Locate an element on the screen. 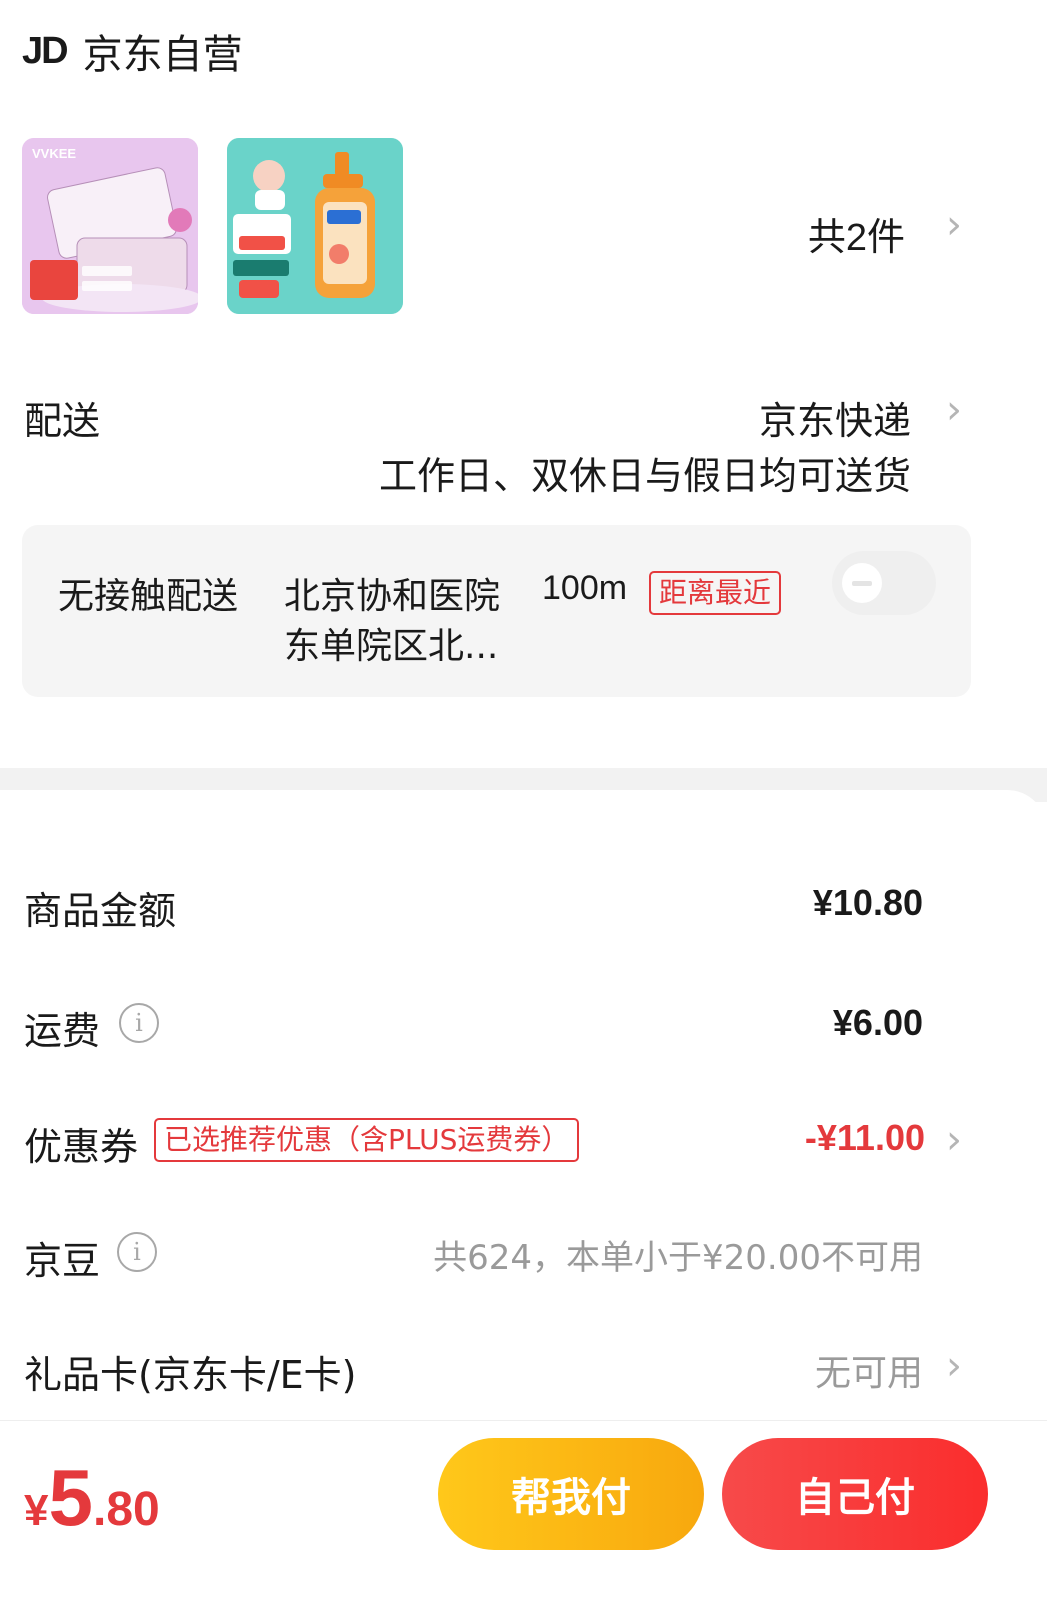  goods-count: 共2件 is located at coordinates (856, 233).